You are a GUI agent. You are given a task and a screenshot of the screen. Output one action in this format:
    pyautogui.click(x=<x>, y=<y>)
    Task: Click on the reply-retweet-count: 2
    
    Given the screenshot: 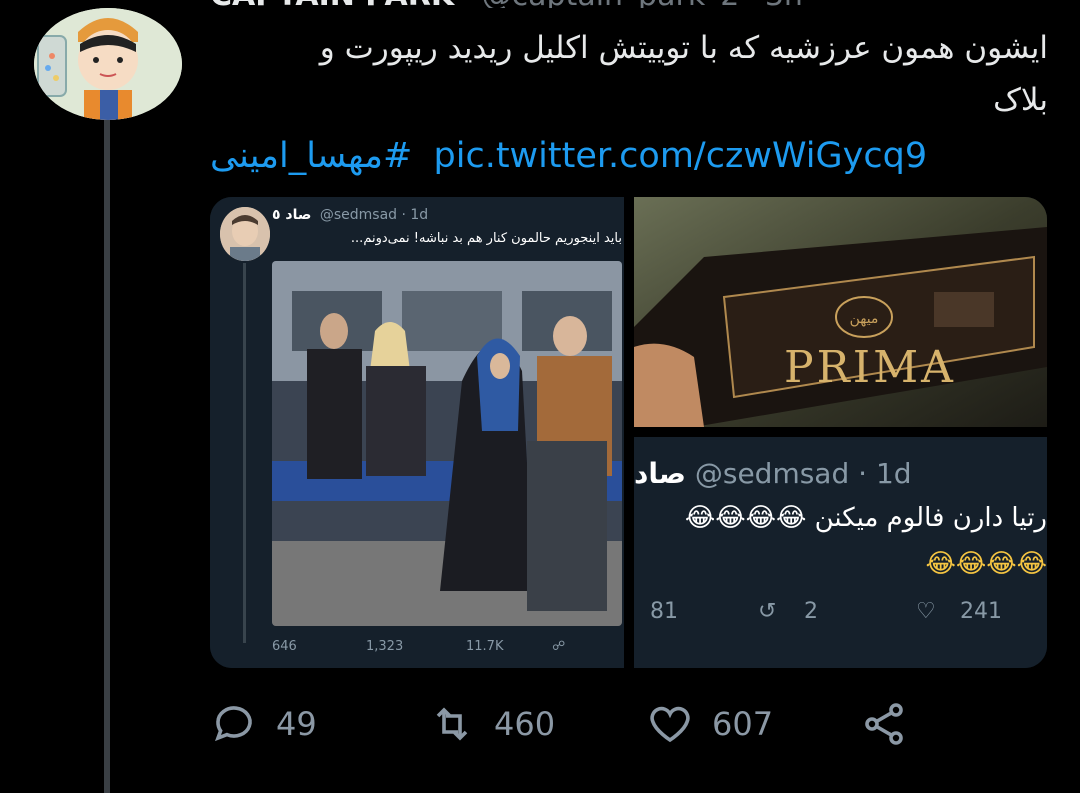 What is the action you would take?
    pyautogui.click(x=811, y=611)
    